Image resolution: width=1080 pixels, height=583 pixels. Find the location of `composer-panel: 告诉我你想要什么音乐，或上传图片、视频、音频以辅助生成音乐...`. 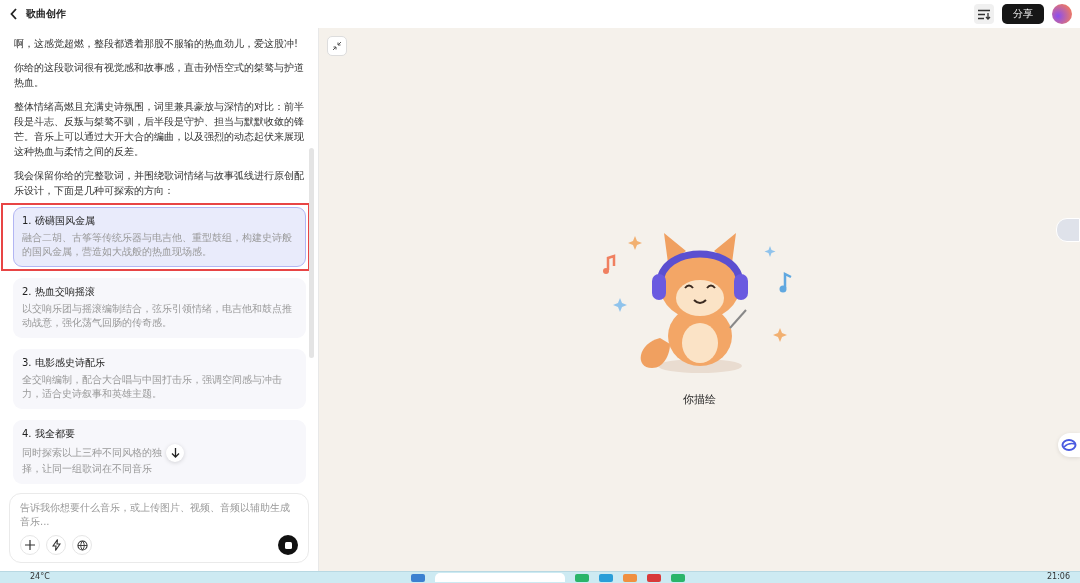

composer-panel: 告诉我你想要什么音乐，或上传图片、视频、音频以辅助生成音乐... is located at coordinates (159, 528).